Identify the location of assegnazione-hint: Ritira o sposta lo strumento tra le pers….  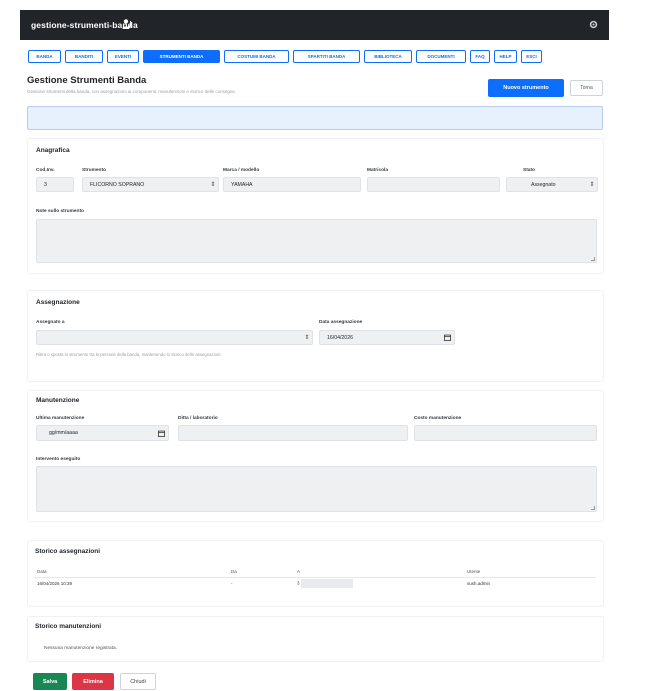
(129, 354).